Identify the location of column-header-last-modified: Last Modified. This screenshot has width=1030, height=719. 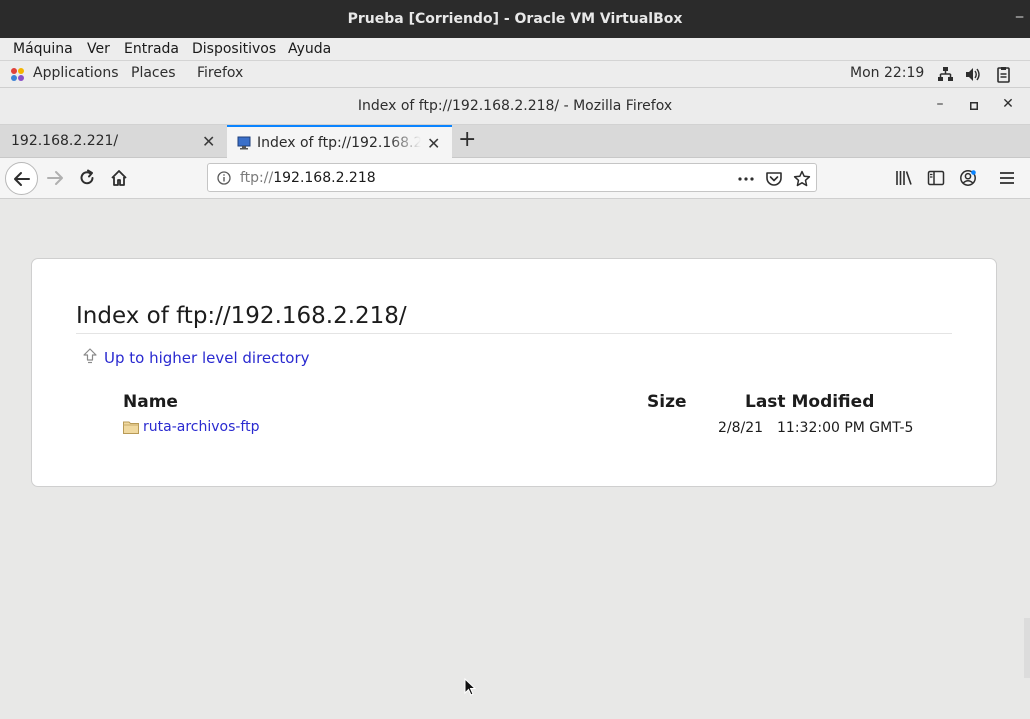
(809, 402).